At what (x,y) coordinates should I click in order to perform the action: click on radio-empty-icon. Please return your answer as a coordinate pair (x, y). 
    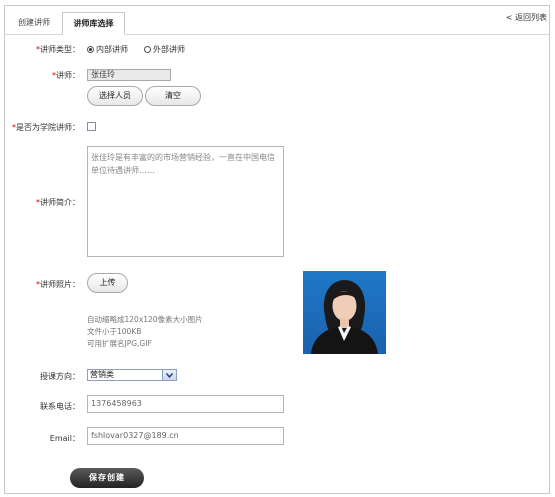
    Looking at the image, I should click on (147, 49).